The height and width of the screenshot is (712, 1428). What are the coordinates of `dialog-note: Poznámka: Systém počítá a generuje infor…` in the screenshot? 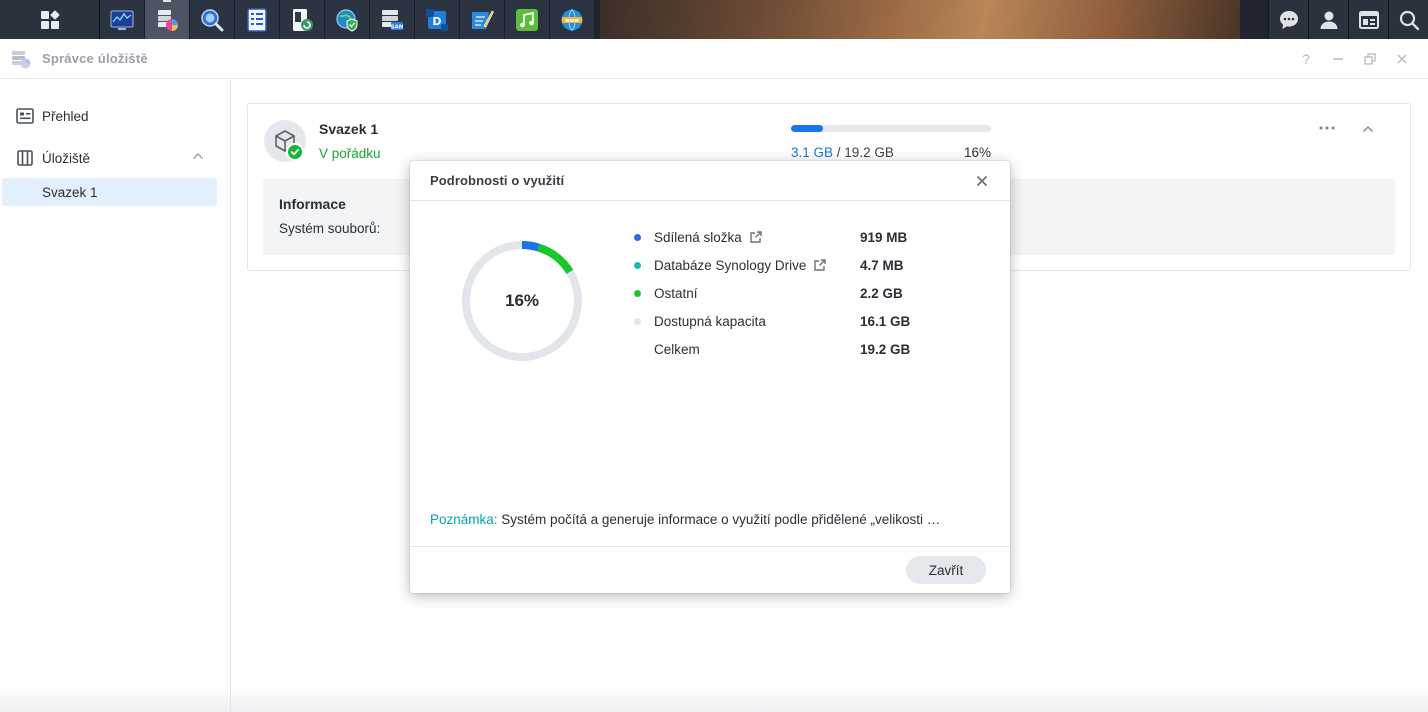 It's located at (710, 519).